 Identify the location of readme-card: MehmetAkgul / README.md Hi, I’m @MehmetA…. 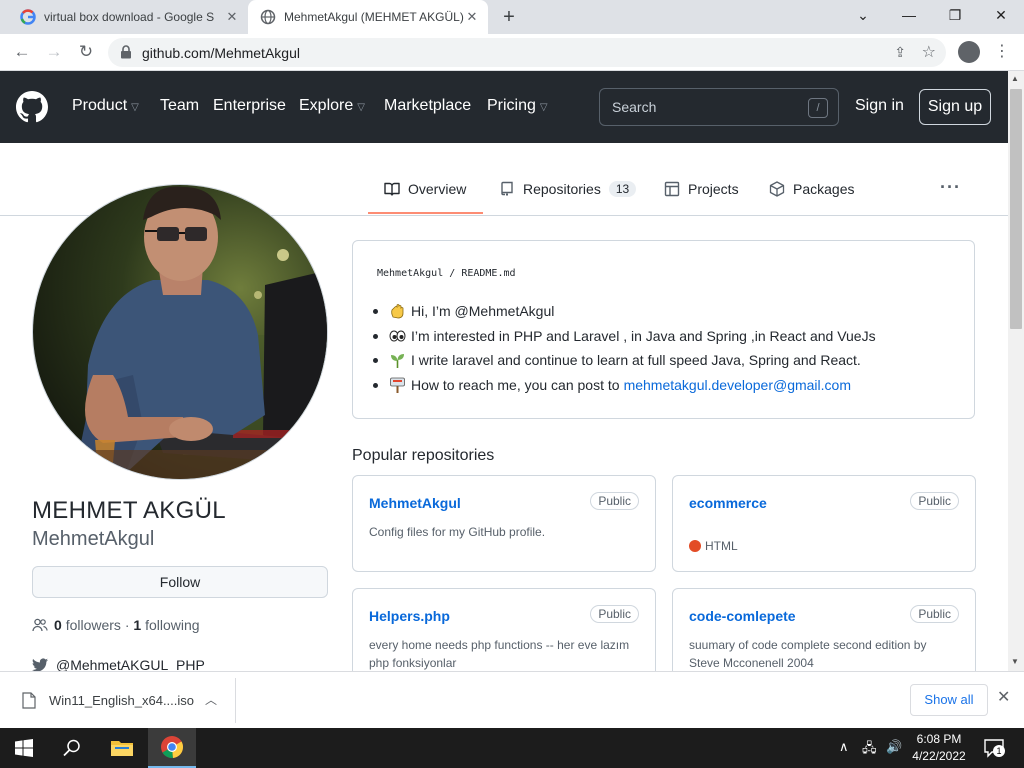
(663, 329).